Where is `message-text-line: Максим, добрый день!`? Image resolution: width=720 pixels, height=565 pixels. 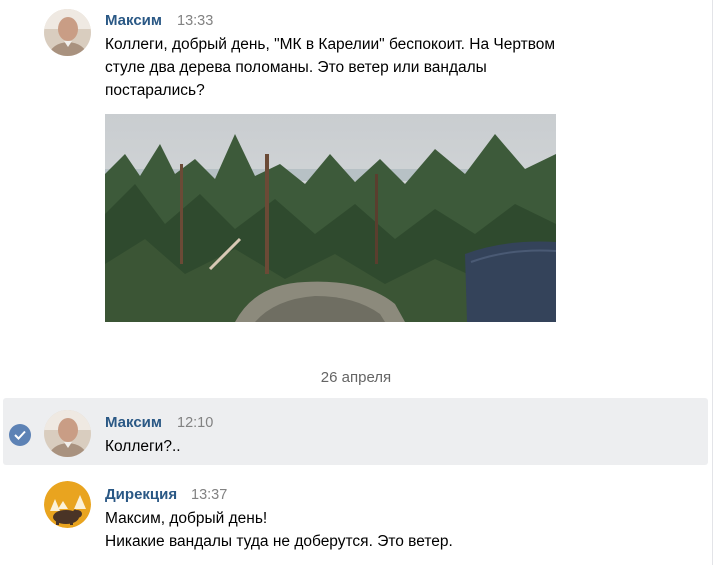
message-text-line: Максим, добрый день! is located at coordinates (186, 518).